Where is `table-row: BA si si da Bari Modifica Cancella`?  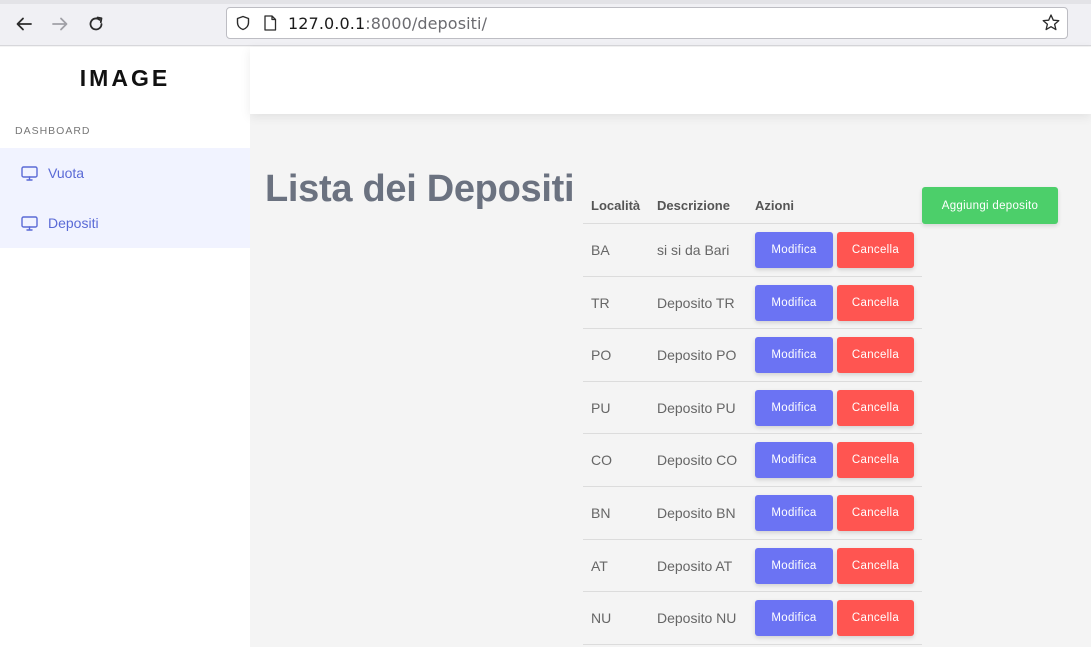
table-row: BA si si da Bari Modifica Cancella is located at coordinates (752, 250).